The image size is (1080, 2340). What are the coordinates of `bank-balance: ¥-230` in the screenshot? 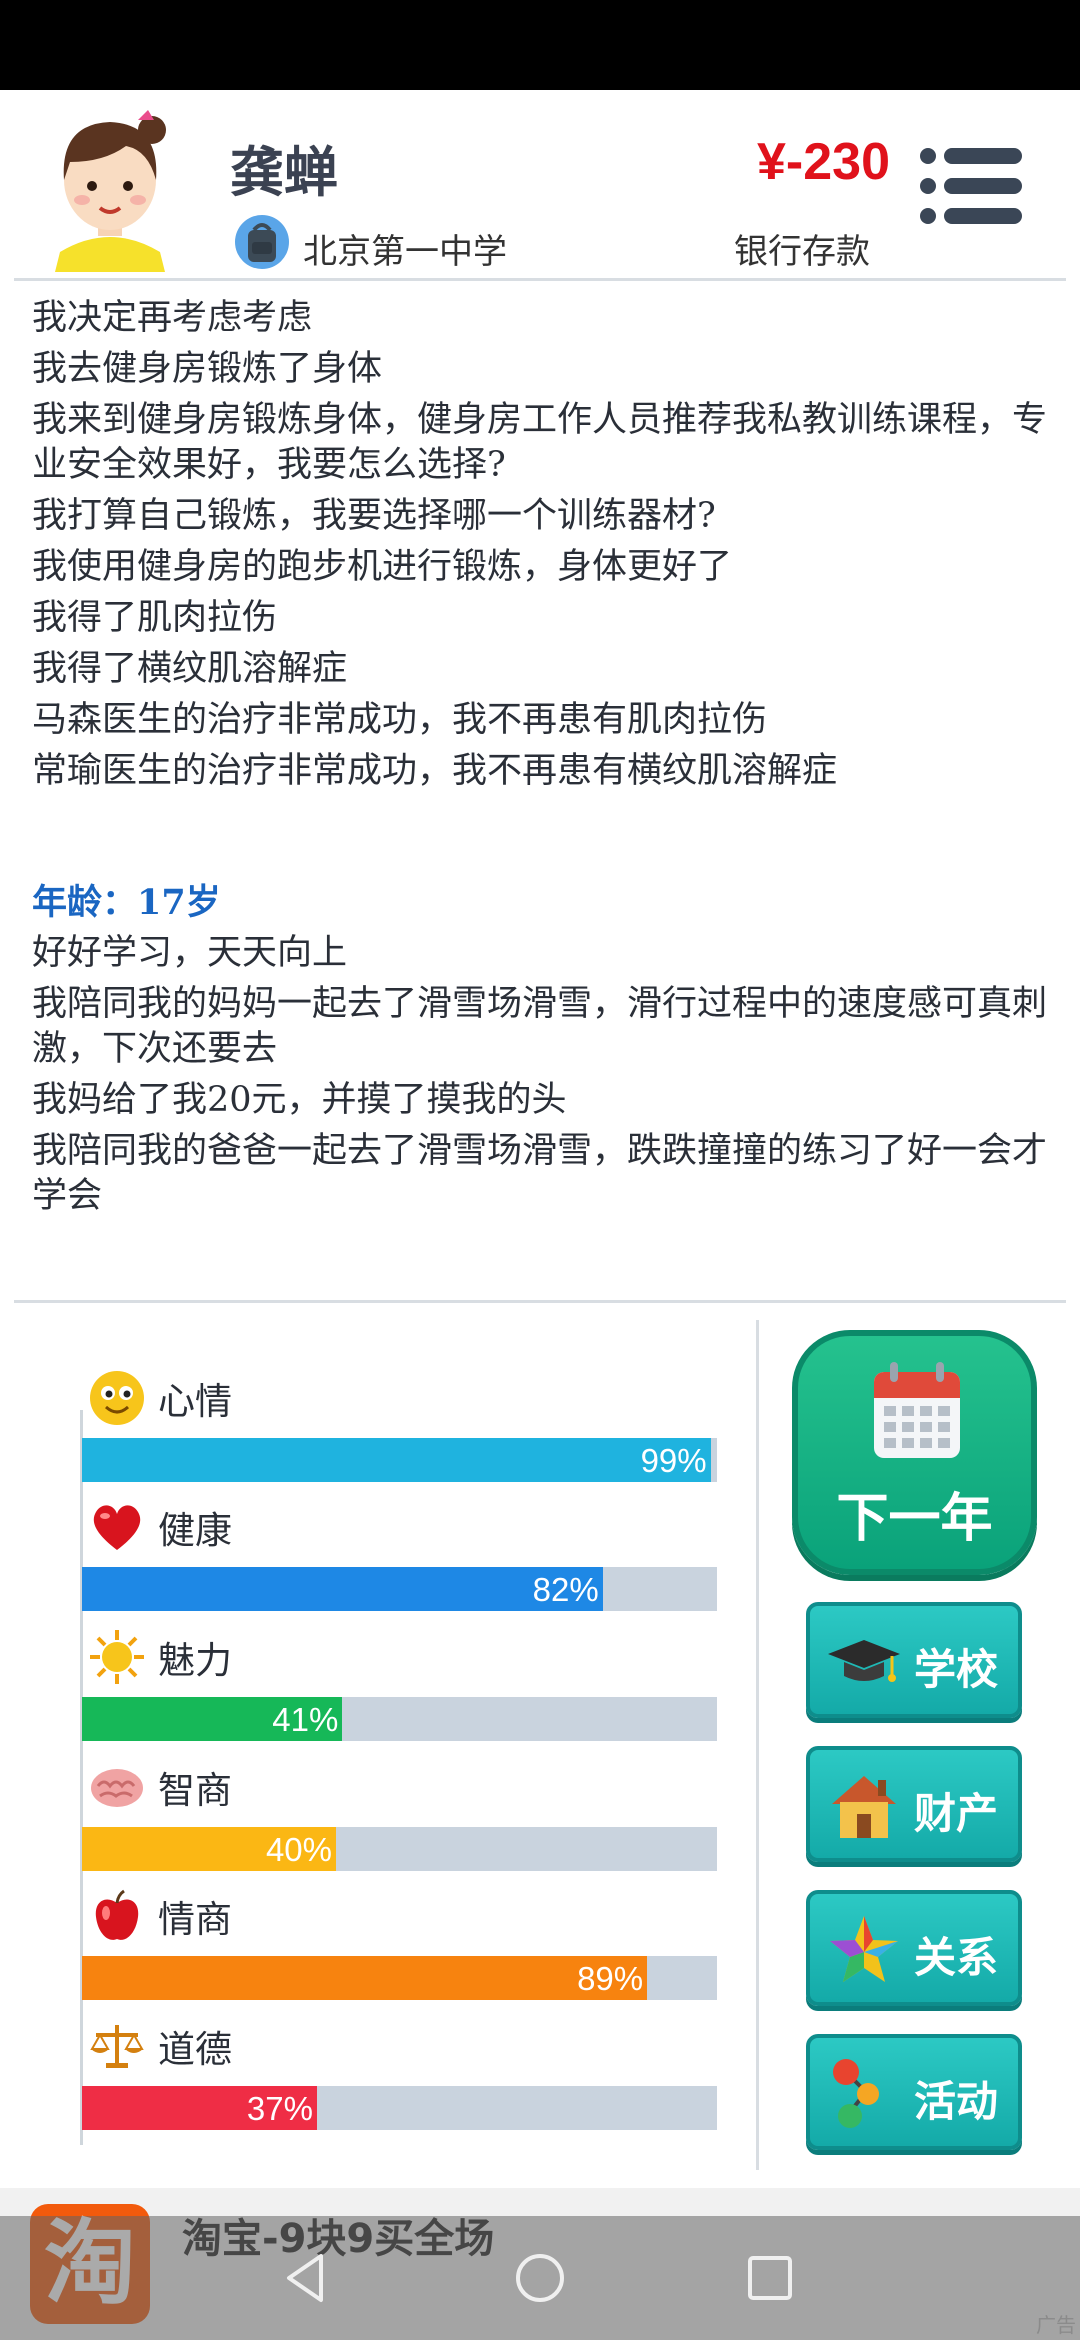 It's located at (823, 162).